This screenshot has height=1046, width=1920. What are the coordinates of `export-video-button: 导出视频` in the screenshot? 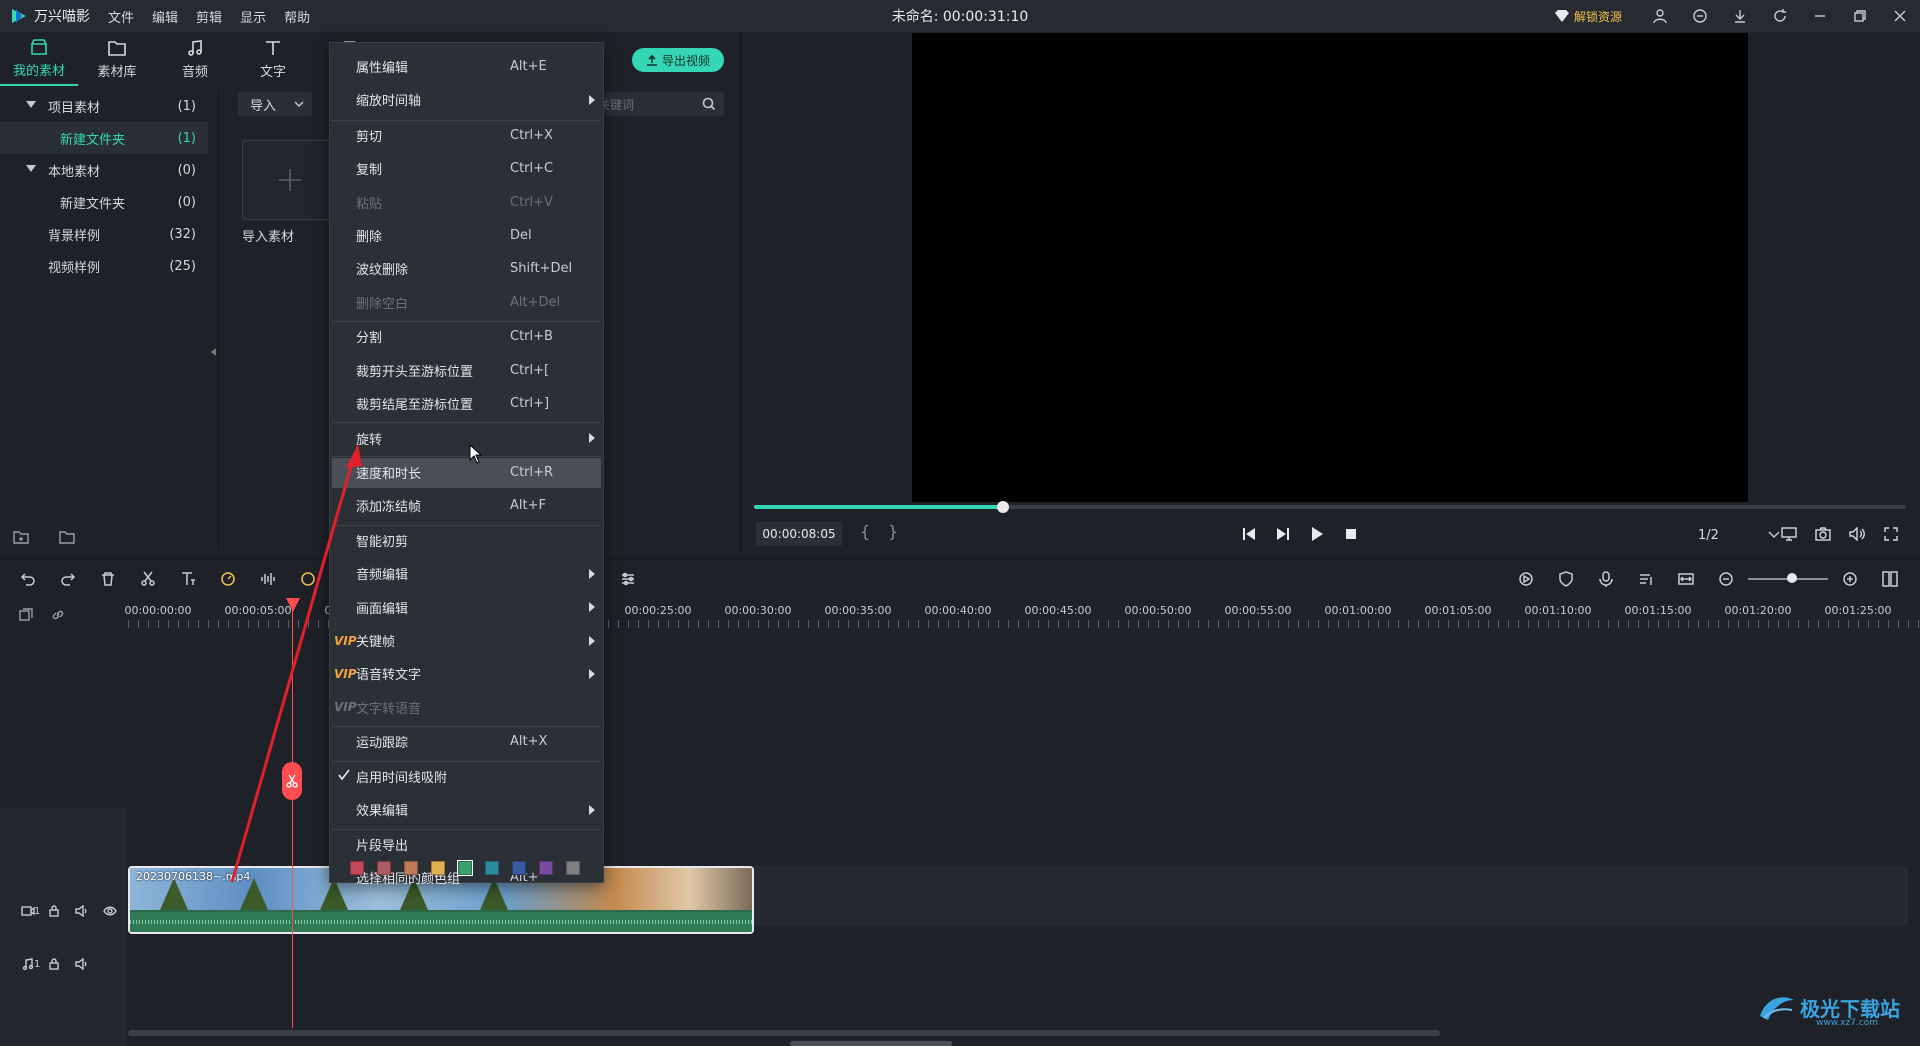 It's located at (678, 60).